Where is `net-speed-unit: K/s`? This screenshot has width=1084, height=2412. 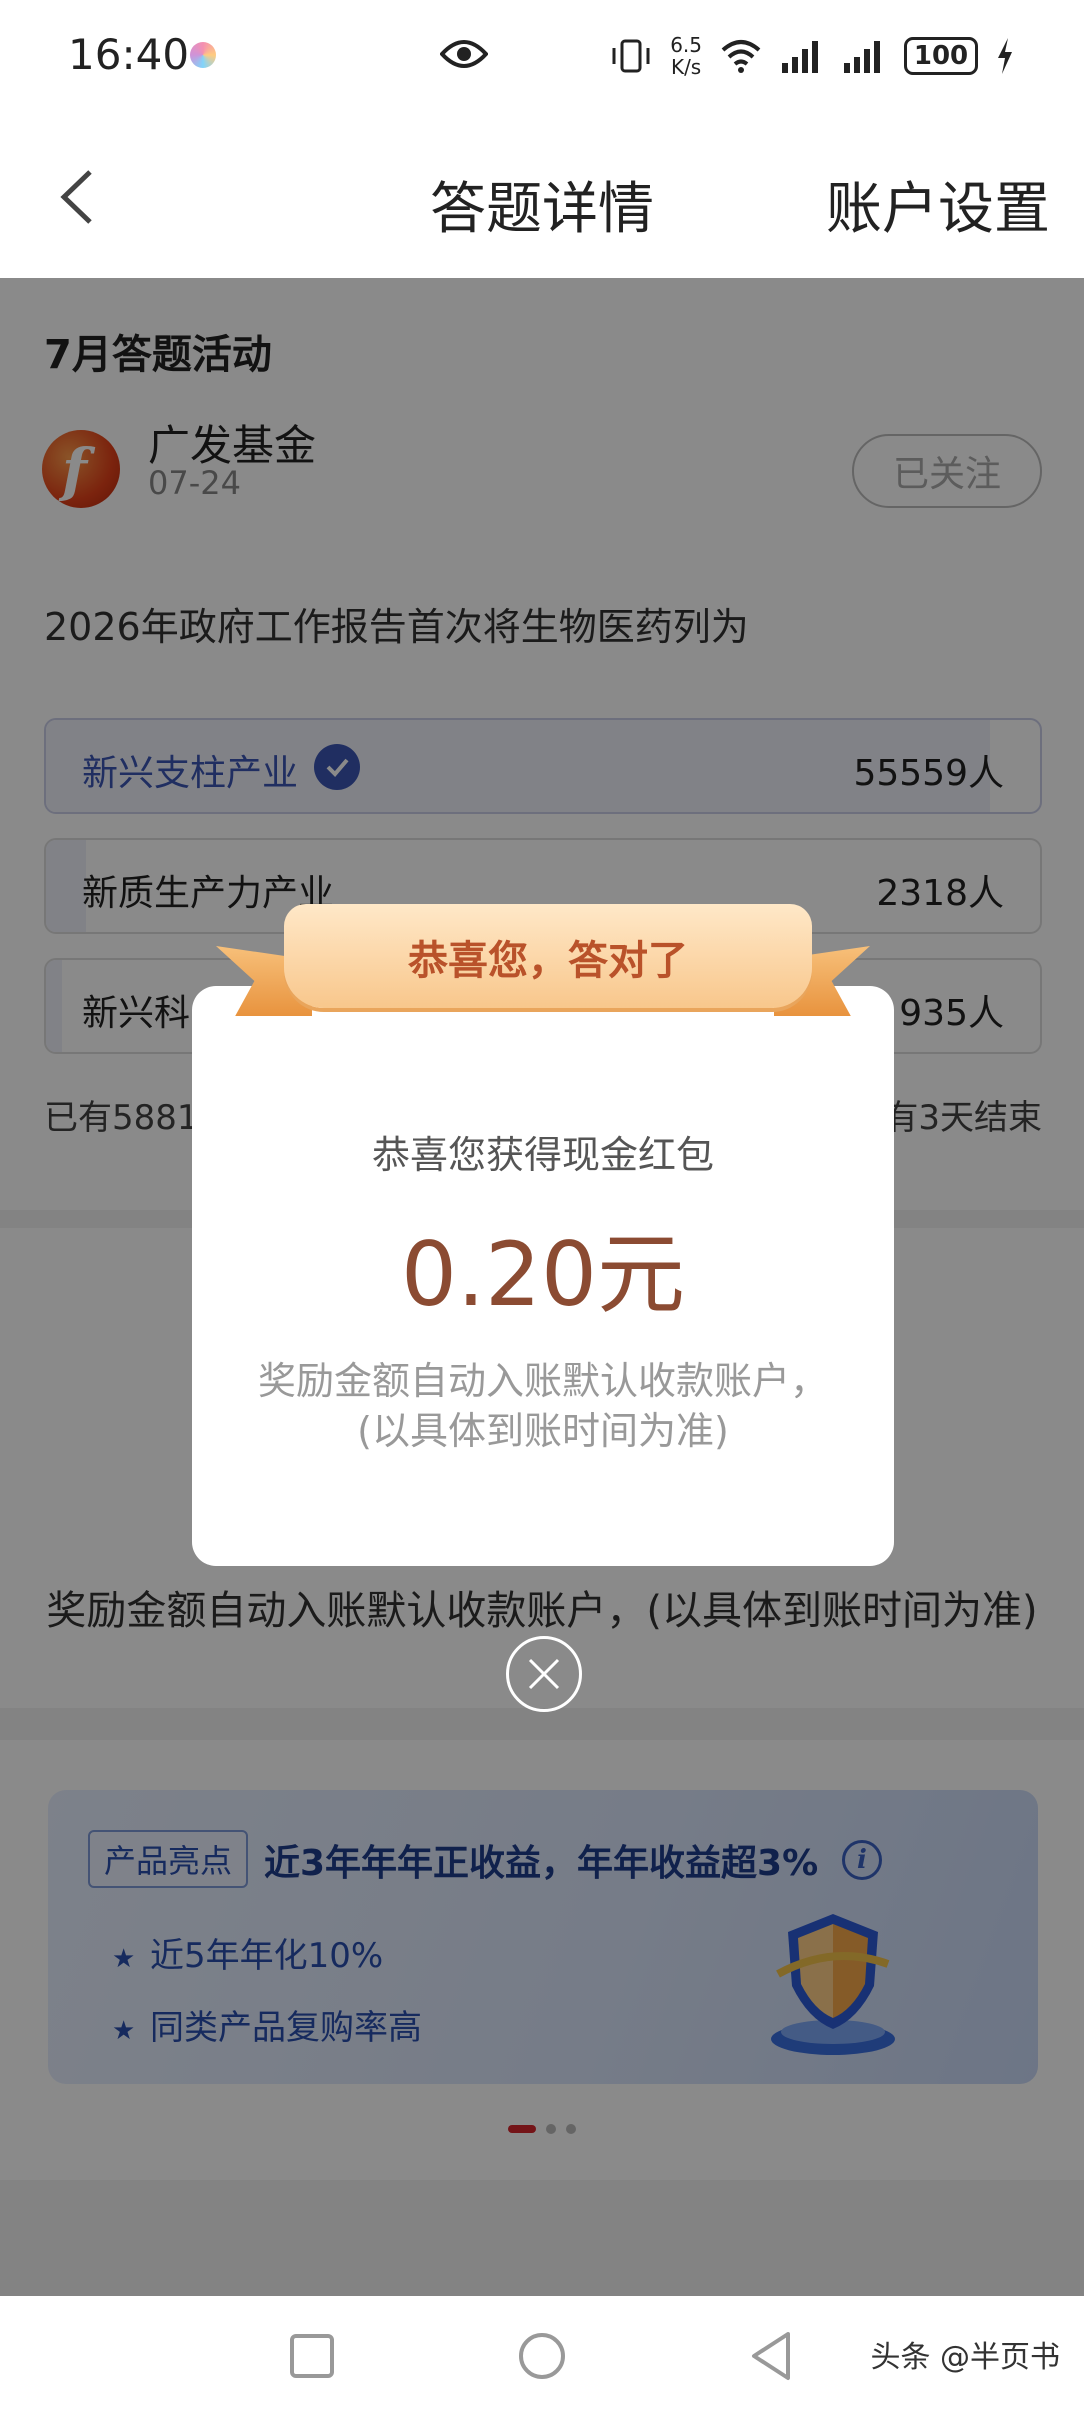 net-speed-unit: K/s is located at coordinates (686, 67).